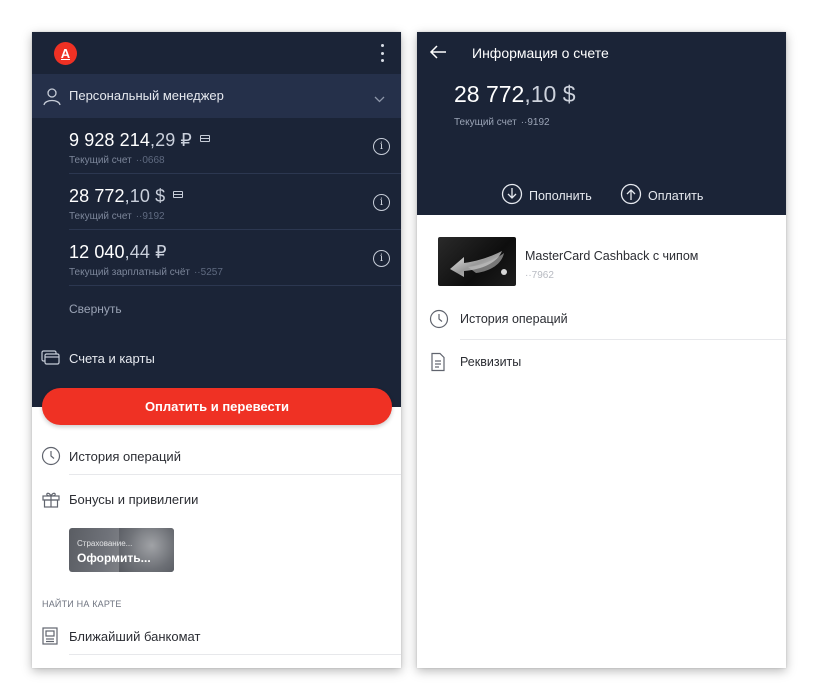  I want to click on pay-label: Оплатить, so click(676, 196).